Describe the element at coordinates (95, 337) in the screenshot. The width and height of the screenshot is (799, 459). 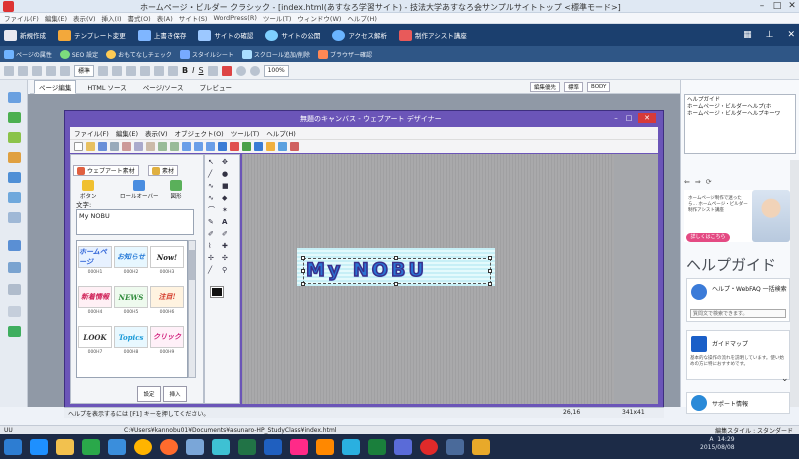
I see `style-swatch: LOOK` at that location.